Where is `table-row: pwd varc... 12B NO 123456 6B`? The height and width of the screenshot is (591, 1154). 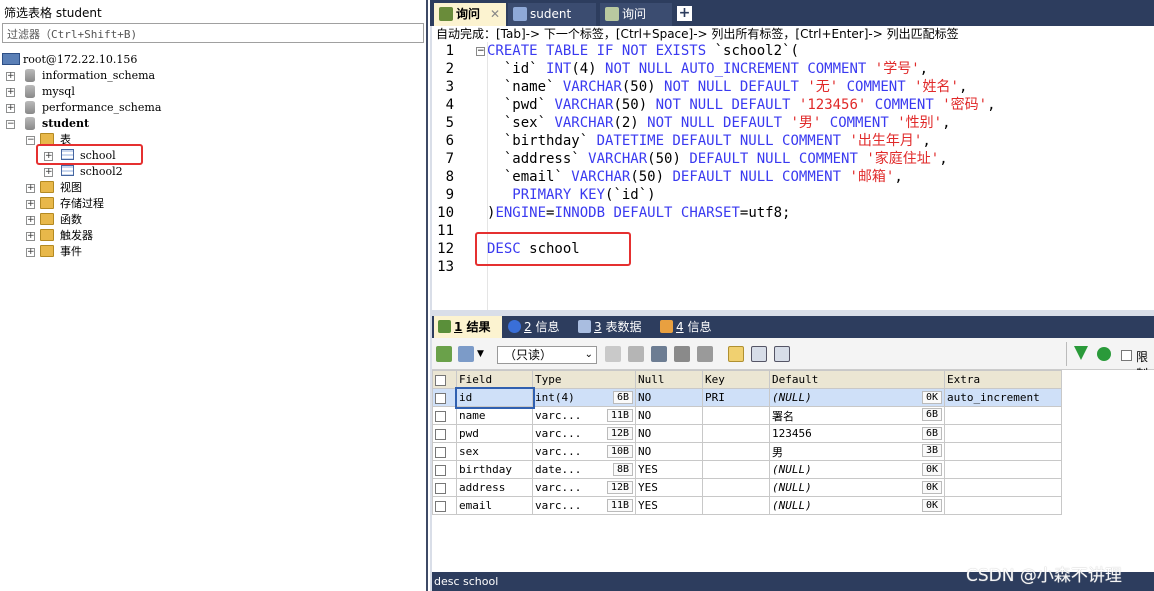
table-row: pwd varc... 12B NO 123456 6B is located at coordinates (747, 433).